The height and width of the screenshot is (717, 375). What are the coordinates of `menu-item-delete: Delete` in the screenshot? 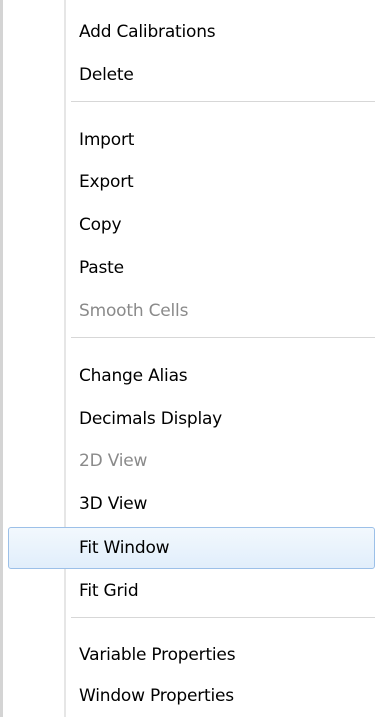 It's located at (191, 75).